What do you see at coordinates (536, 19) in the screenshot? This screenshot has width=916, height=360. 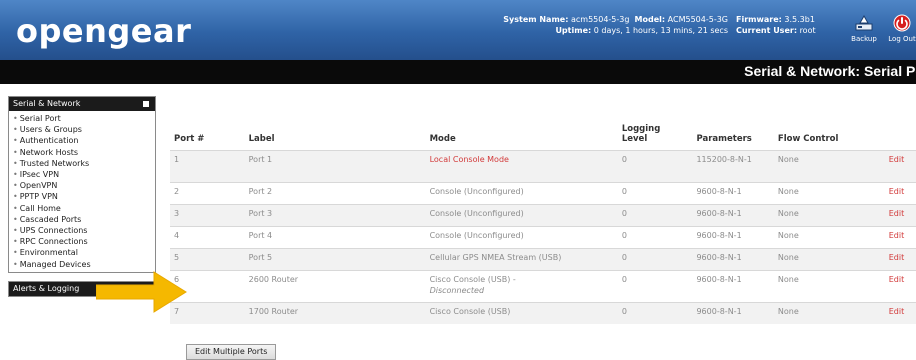 I see `system-name-label: System Name:` at bounding box center [536, 19].